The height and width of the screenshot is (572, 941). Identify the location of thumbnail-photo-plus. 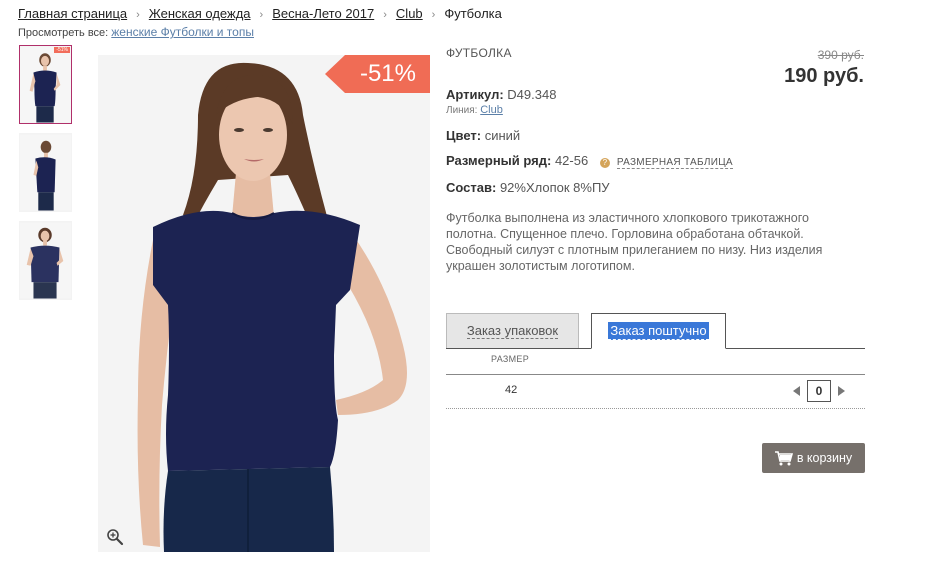
(45, 260).